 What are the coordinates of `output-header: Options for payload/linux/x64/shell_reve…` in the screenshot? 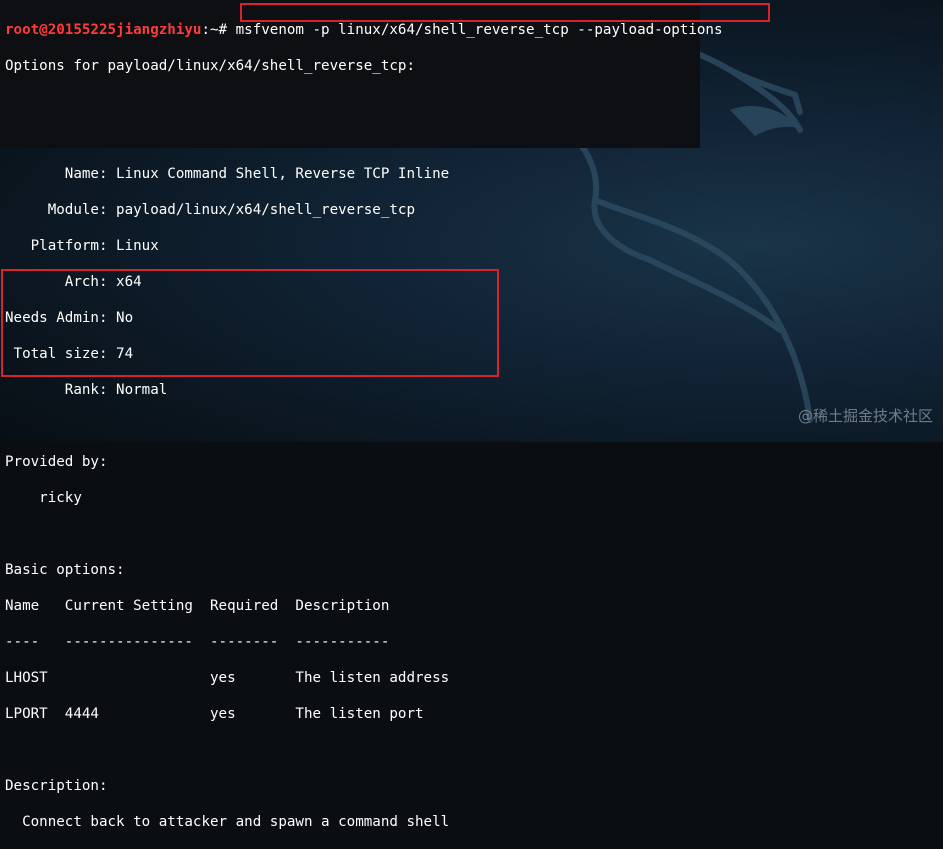 It's located at (210, 66).